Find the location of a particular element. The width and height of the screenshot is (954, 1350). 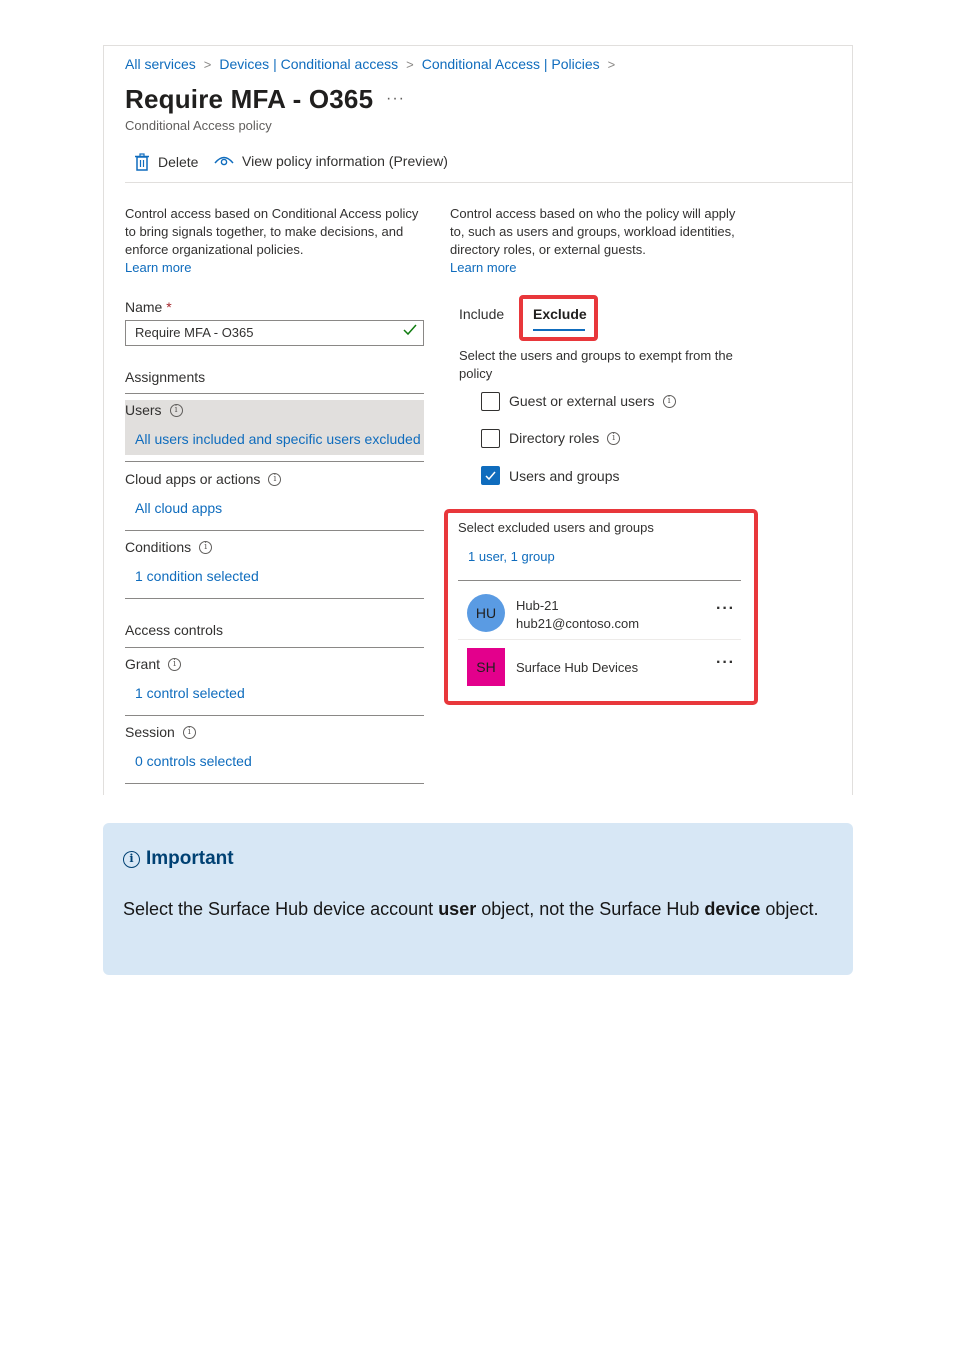

callout-bold-device: device is located at coordinates (732, 909).